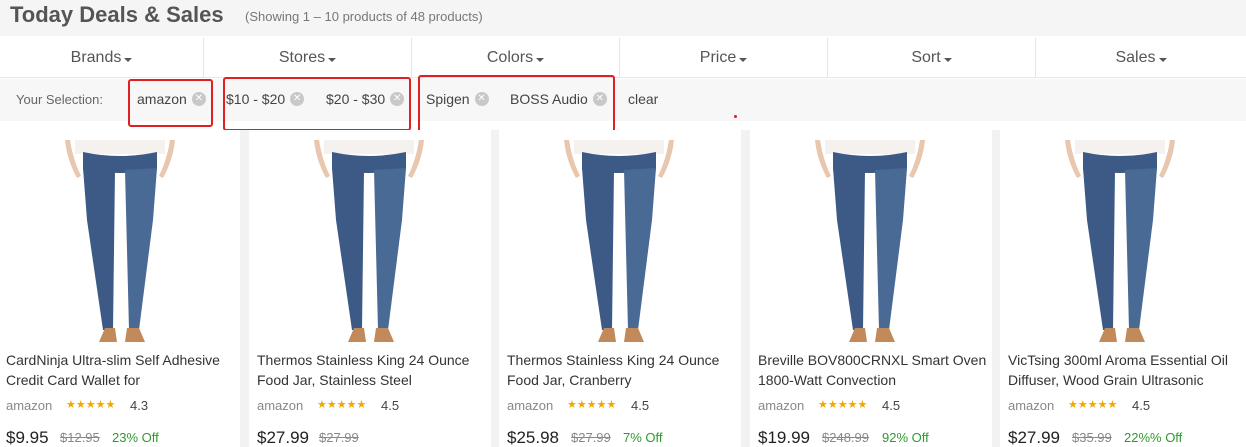  What do you see at coordinates (96, 57) in the screenshot?
I see `filter-brands-label: Brands` at bounding box center [96, 57].